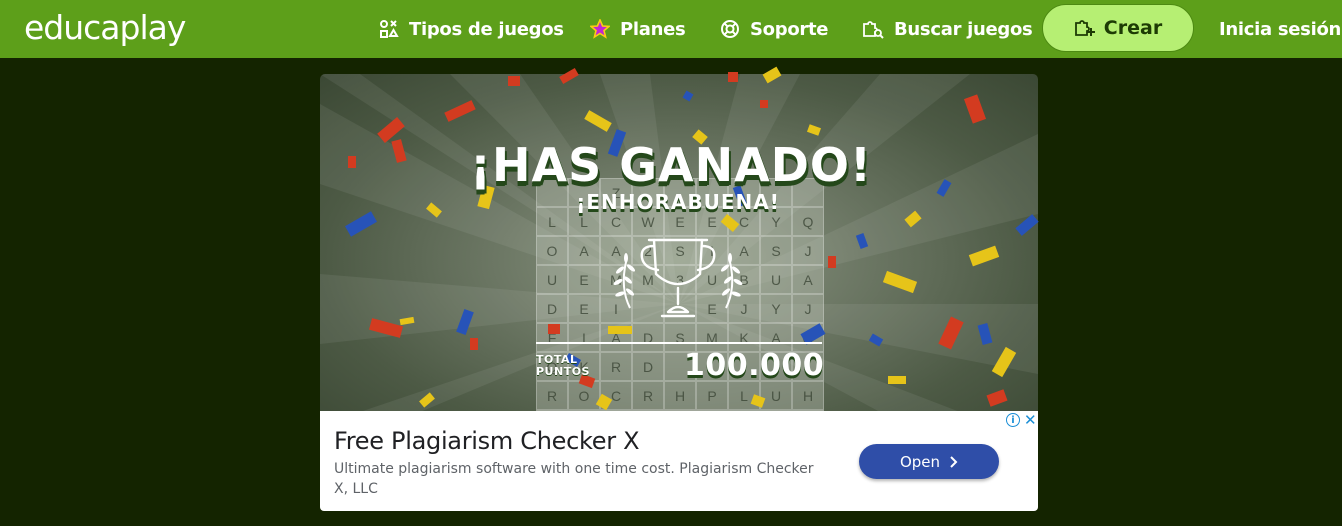  Describe the element at coordinates (487, 441) in the screenshot. I see `ad-title: Free Plagiarism Checker X` at that location.